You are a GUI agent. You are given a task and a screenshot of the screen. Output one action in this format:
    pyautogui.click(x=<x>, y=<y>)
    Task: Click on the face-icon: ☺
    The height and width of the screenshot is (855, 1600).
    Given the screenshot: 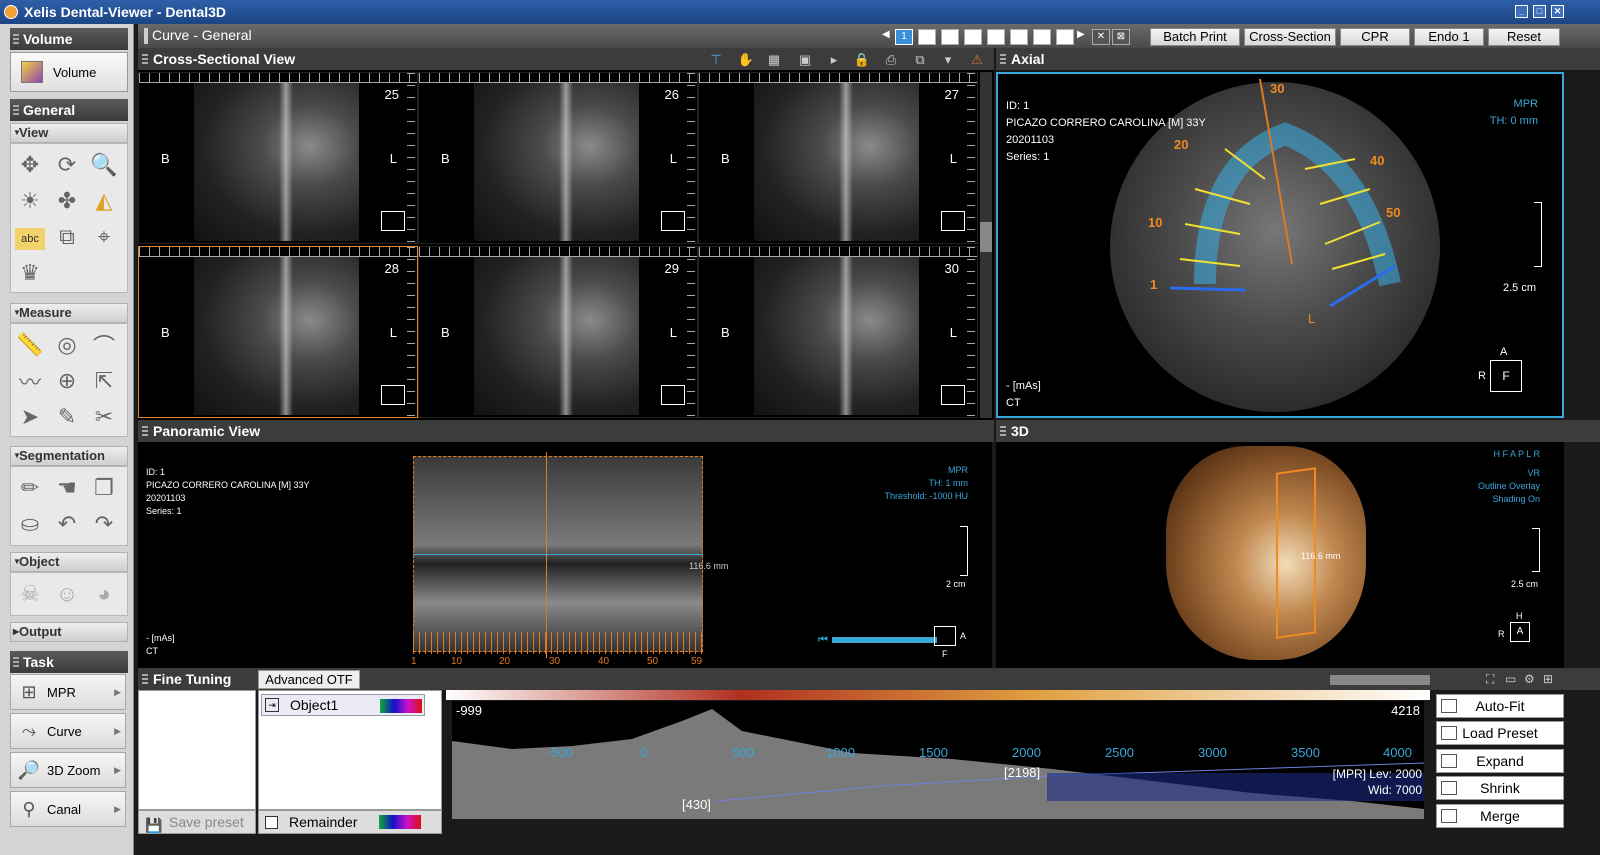 What is the action you would take?
    pyautogui.click(x=67, y=594)
    